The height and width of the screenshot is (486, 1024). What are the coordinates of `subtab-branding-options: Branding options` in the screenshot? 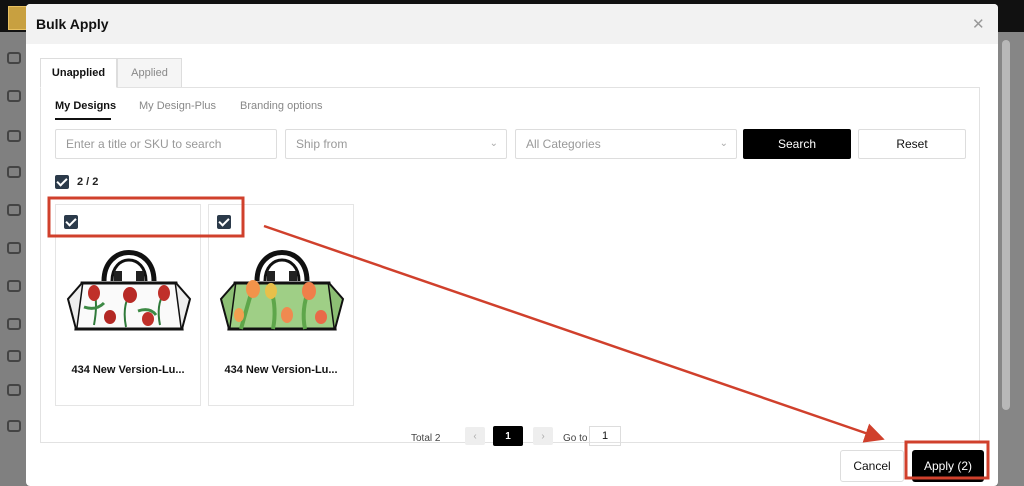 It's located at (281, 106).